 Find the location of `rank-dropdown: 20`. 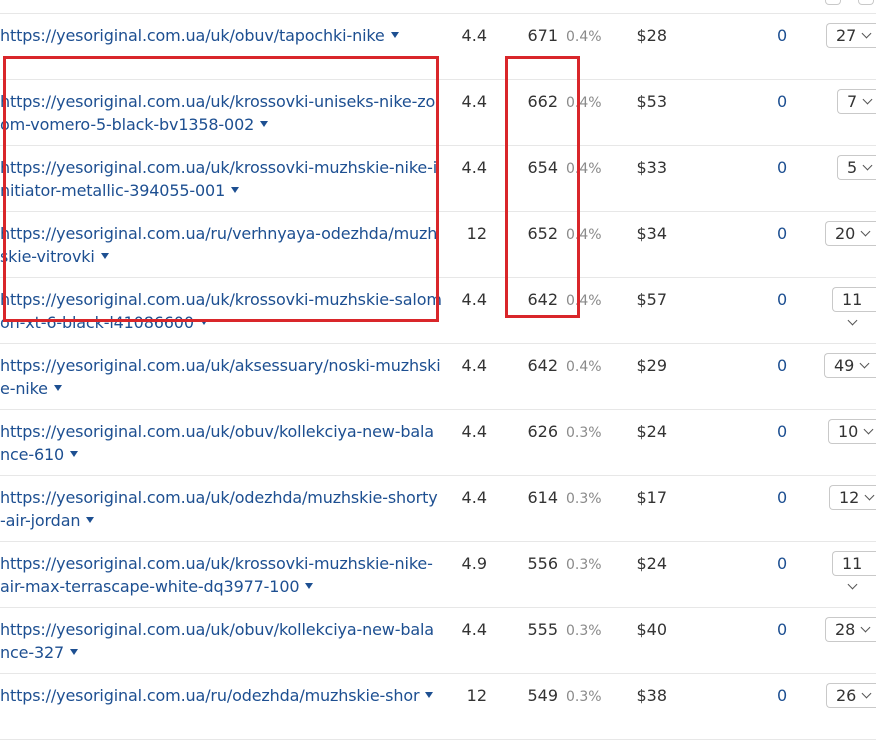

rank-dropdown: 20 is located at coordinates (850, 233).